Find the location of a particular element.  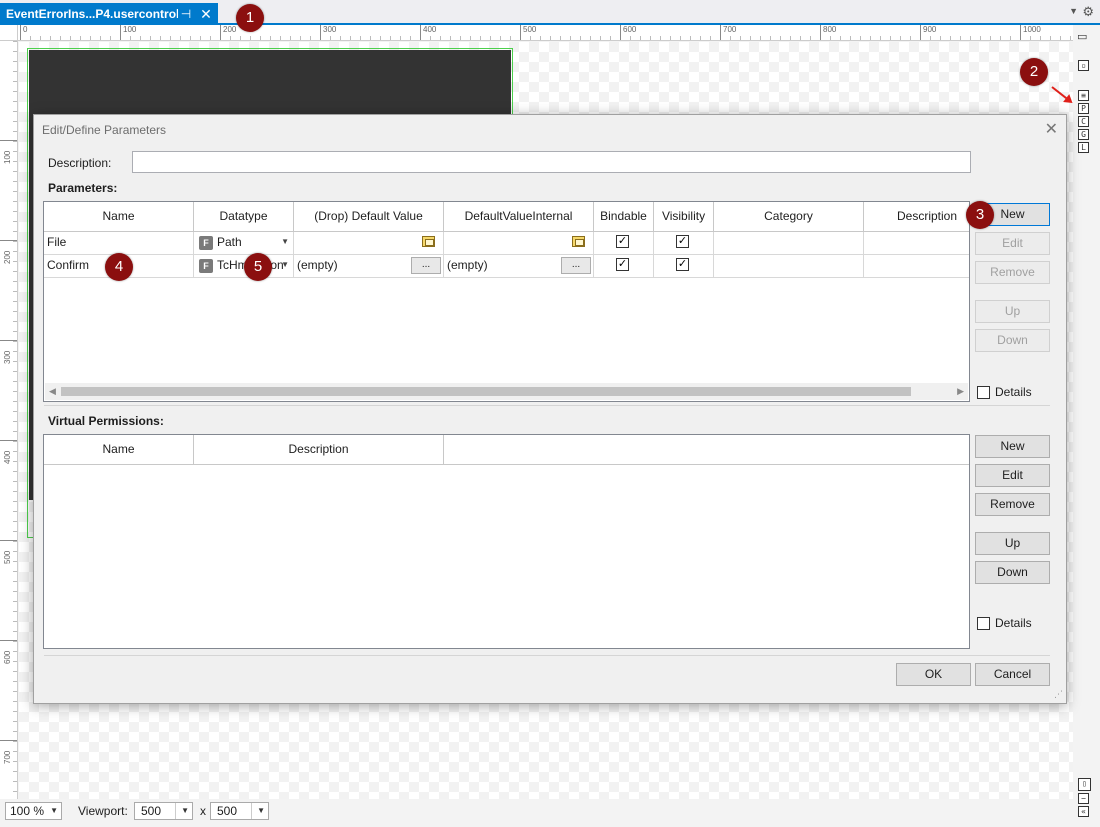

scrollbar-thumb is located at coordinates (486, 391).